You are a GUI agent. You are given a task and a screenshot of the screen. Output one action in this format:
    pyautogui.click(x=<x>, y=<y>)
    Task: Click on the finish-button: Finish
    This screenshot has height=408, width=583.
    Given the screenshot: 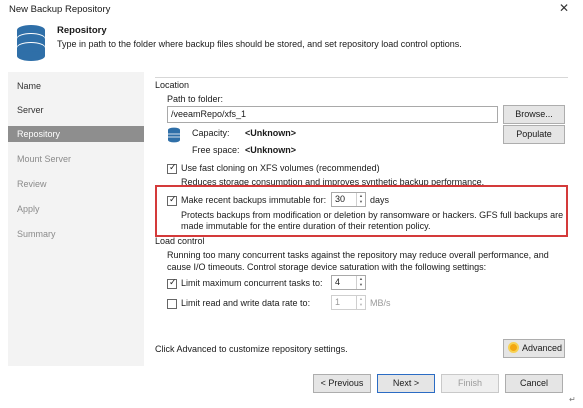 What is the action you would take?
    pyautogui.click(x=470, y=383)
    